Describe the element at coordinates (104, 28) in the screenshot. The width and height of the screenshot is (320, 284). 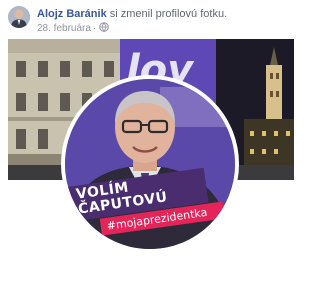
I see `globe-icon` at that location.